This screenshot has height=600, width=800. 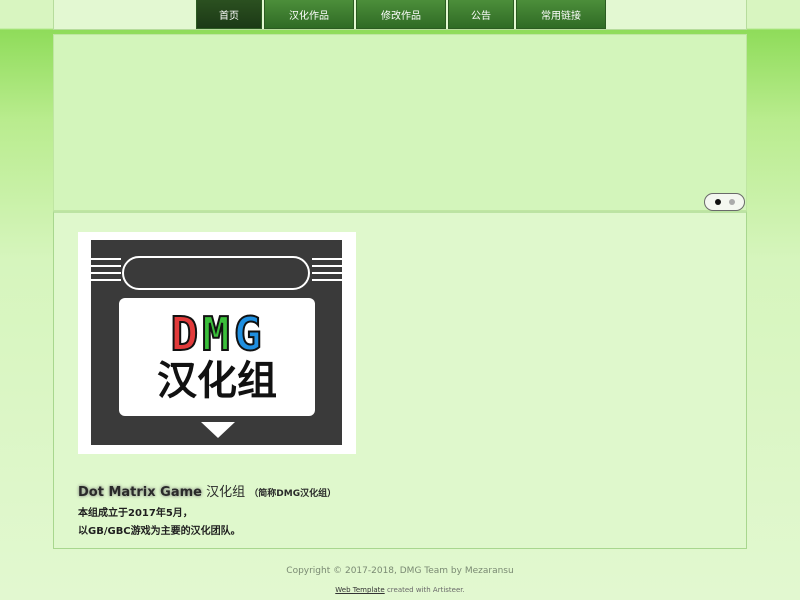 What do you see at coordinates (159, 531) in the screenshot?
I see `intro-line-2: 以GB/GBC游戏为主要的汉化团队。` at bounding box center [159, 531].